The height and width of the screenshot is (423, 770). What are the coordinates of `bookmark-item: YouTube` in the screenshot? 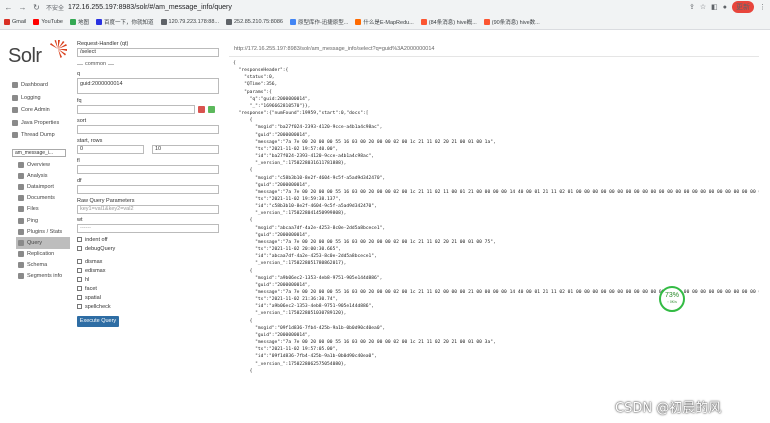 It's located at (48, 22).